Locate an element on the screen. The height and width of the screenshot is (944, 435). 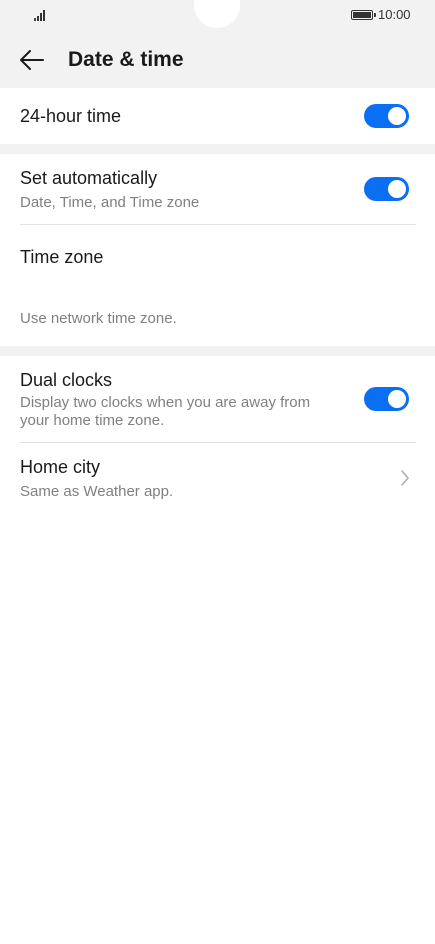
setting-home-city-subtitle: Same as Weather app. is located at coordinates (97, 491).